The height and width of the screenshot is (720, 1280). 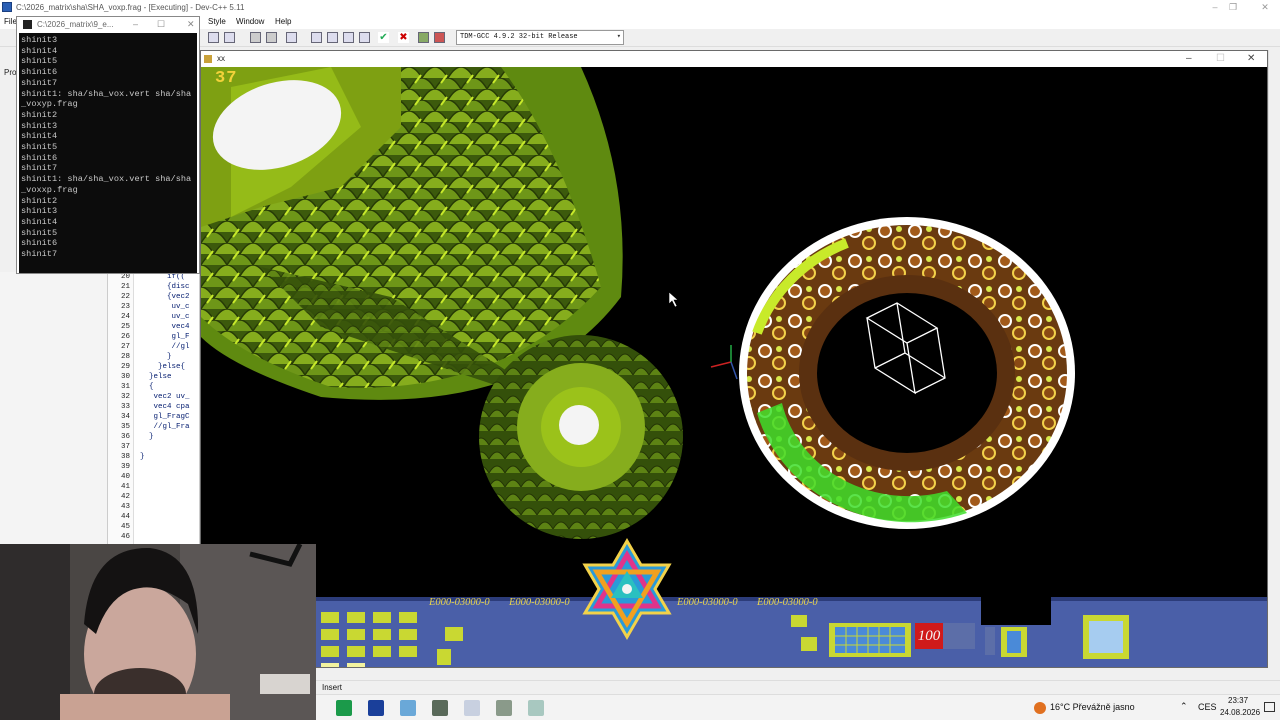 What do you see at coordinates (125, 327) in the screenshot?
I see `line-number: 25` at bounding box center [125, 327].